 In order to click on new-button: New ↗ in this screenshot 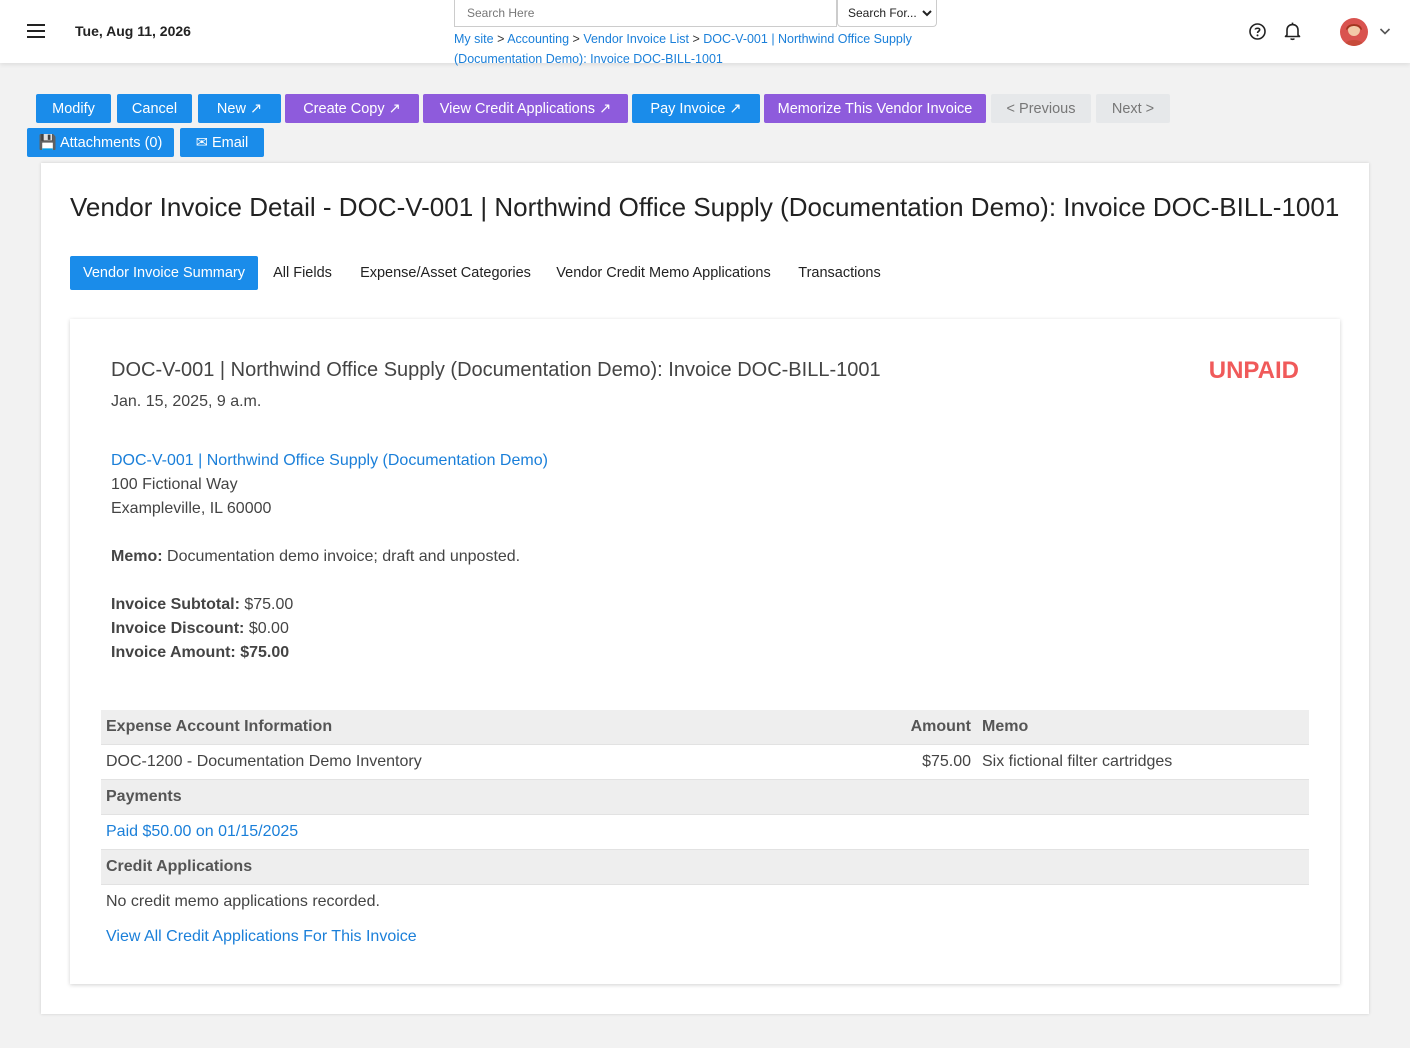, I will do `click(239, 108)`.